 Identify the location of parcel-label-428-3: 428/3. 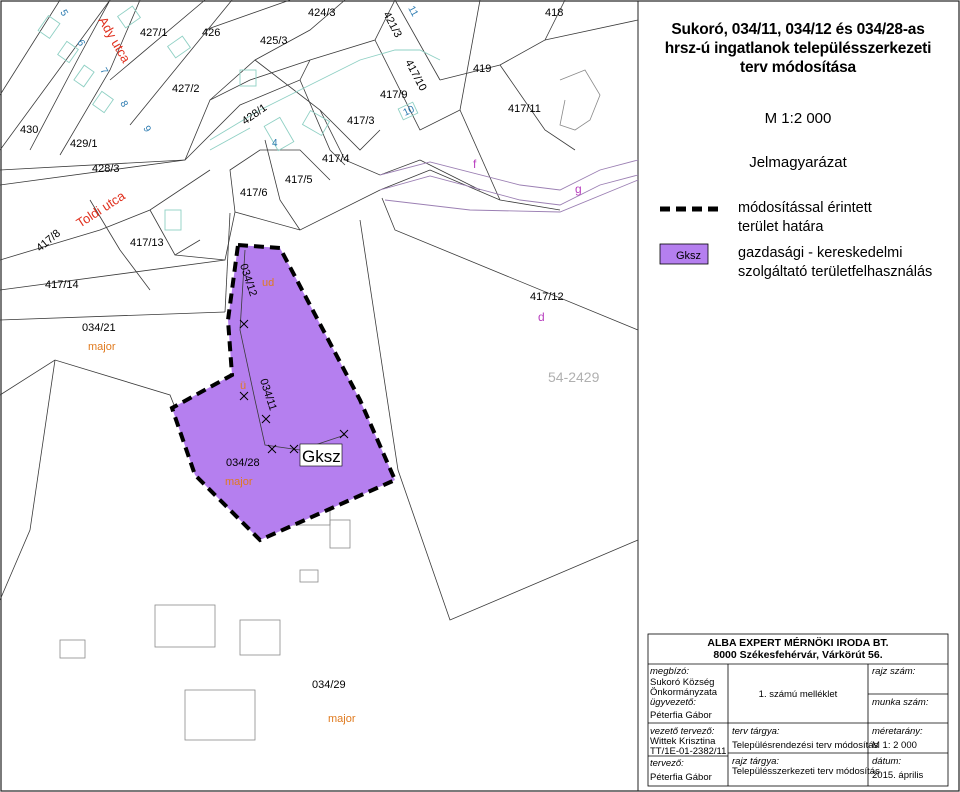
(106, 169).